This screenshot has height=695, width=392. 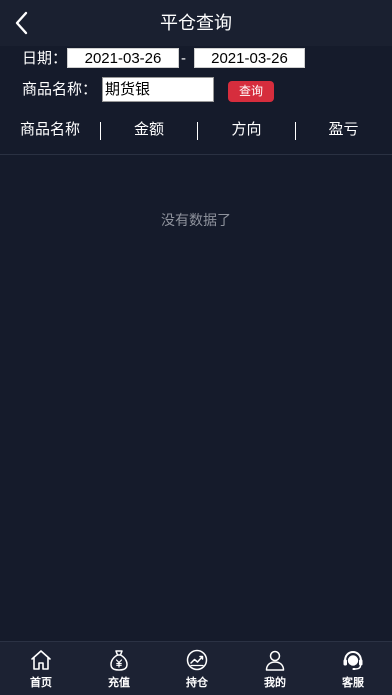 What do you see at coordinates (60, 89) in the screenshot?
I see `product-name-label: 商品名称：` at bounding box center [60, 89].